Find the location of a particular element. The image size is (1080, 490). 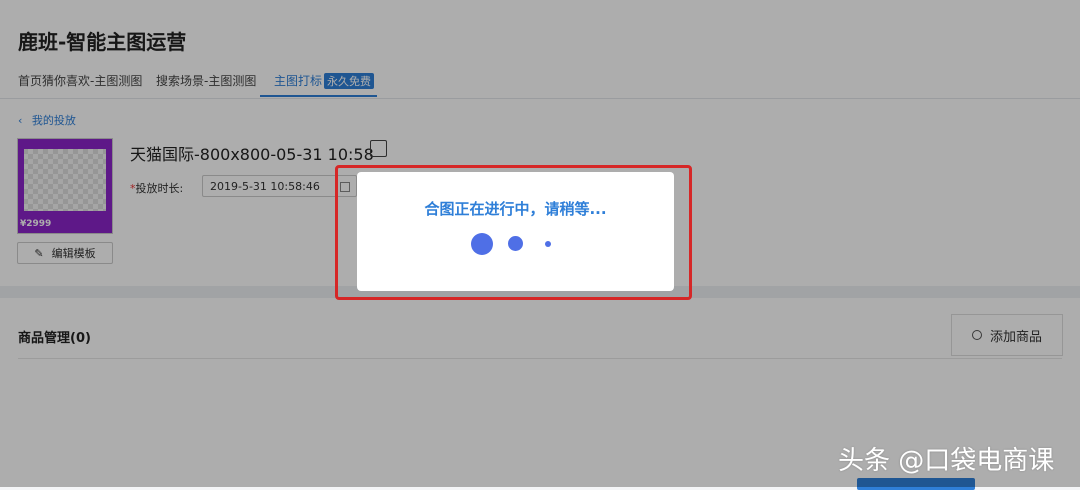

loading-dot-large is located at coordinates (482, 244).